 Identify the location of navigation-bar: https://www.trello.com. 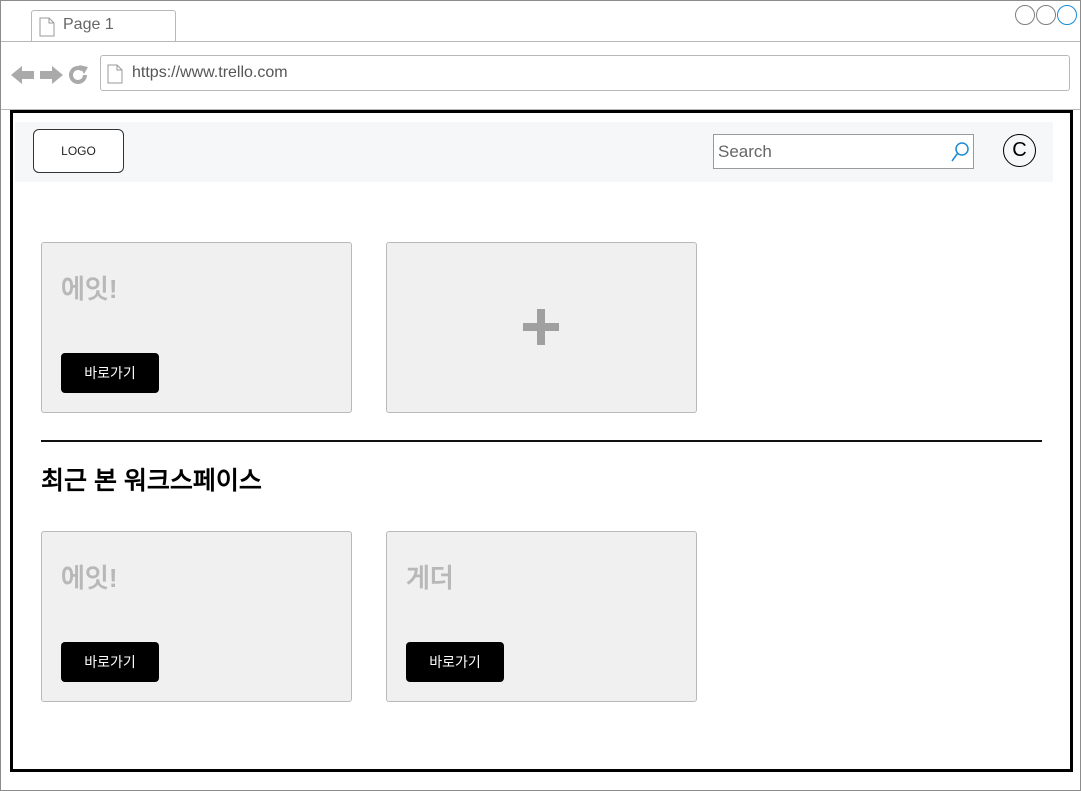
(540, 76).